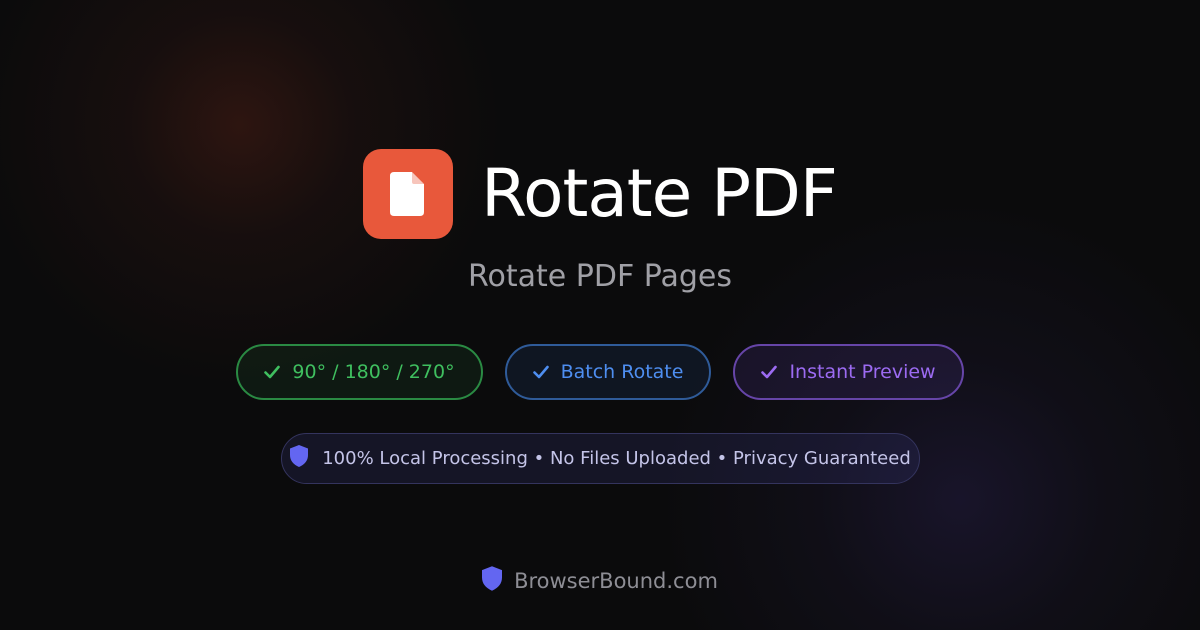  I want to click on brand-name: BrowserBound.com, so click(616, 581).